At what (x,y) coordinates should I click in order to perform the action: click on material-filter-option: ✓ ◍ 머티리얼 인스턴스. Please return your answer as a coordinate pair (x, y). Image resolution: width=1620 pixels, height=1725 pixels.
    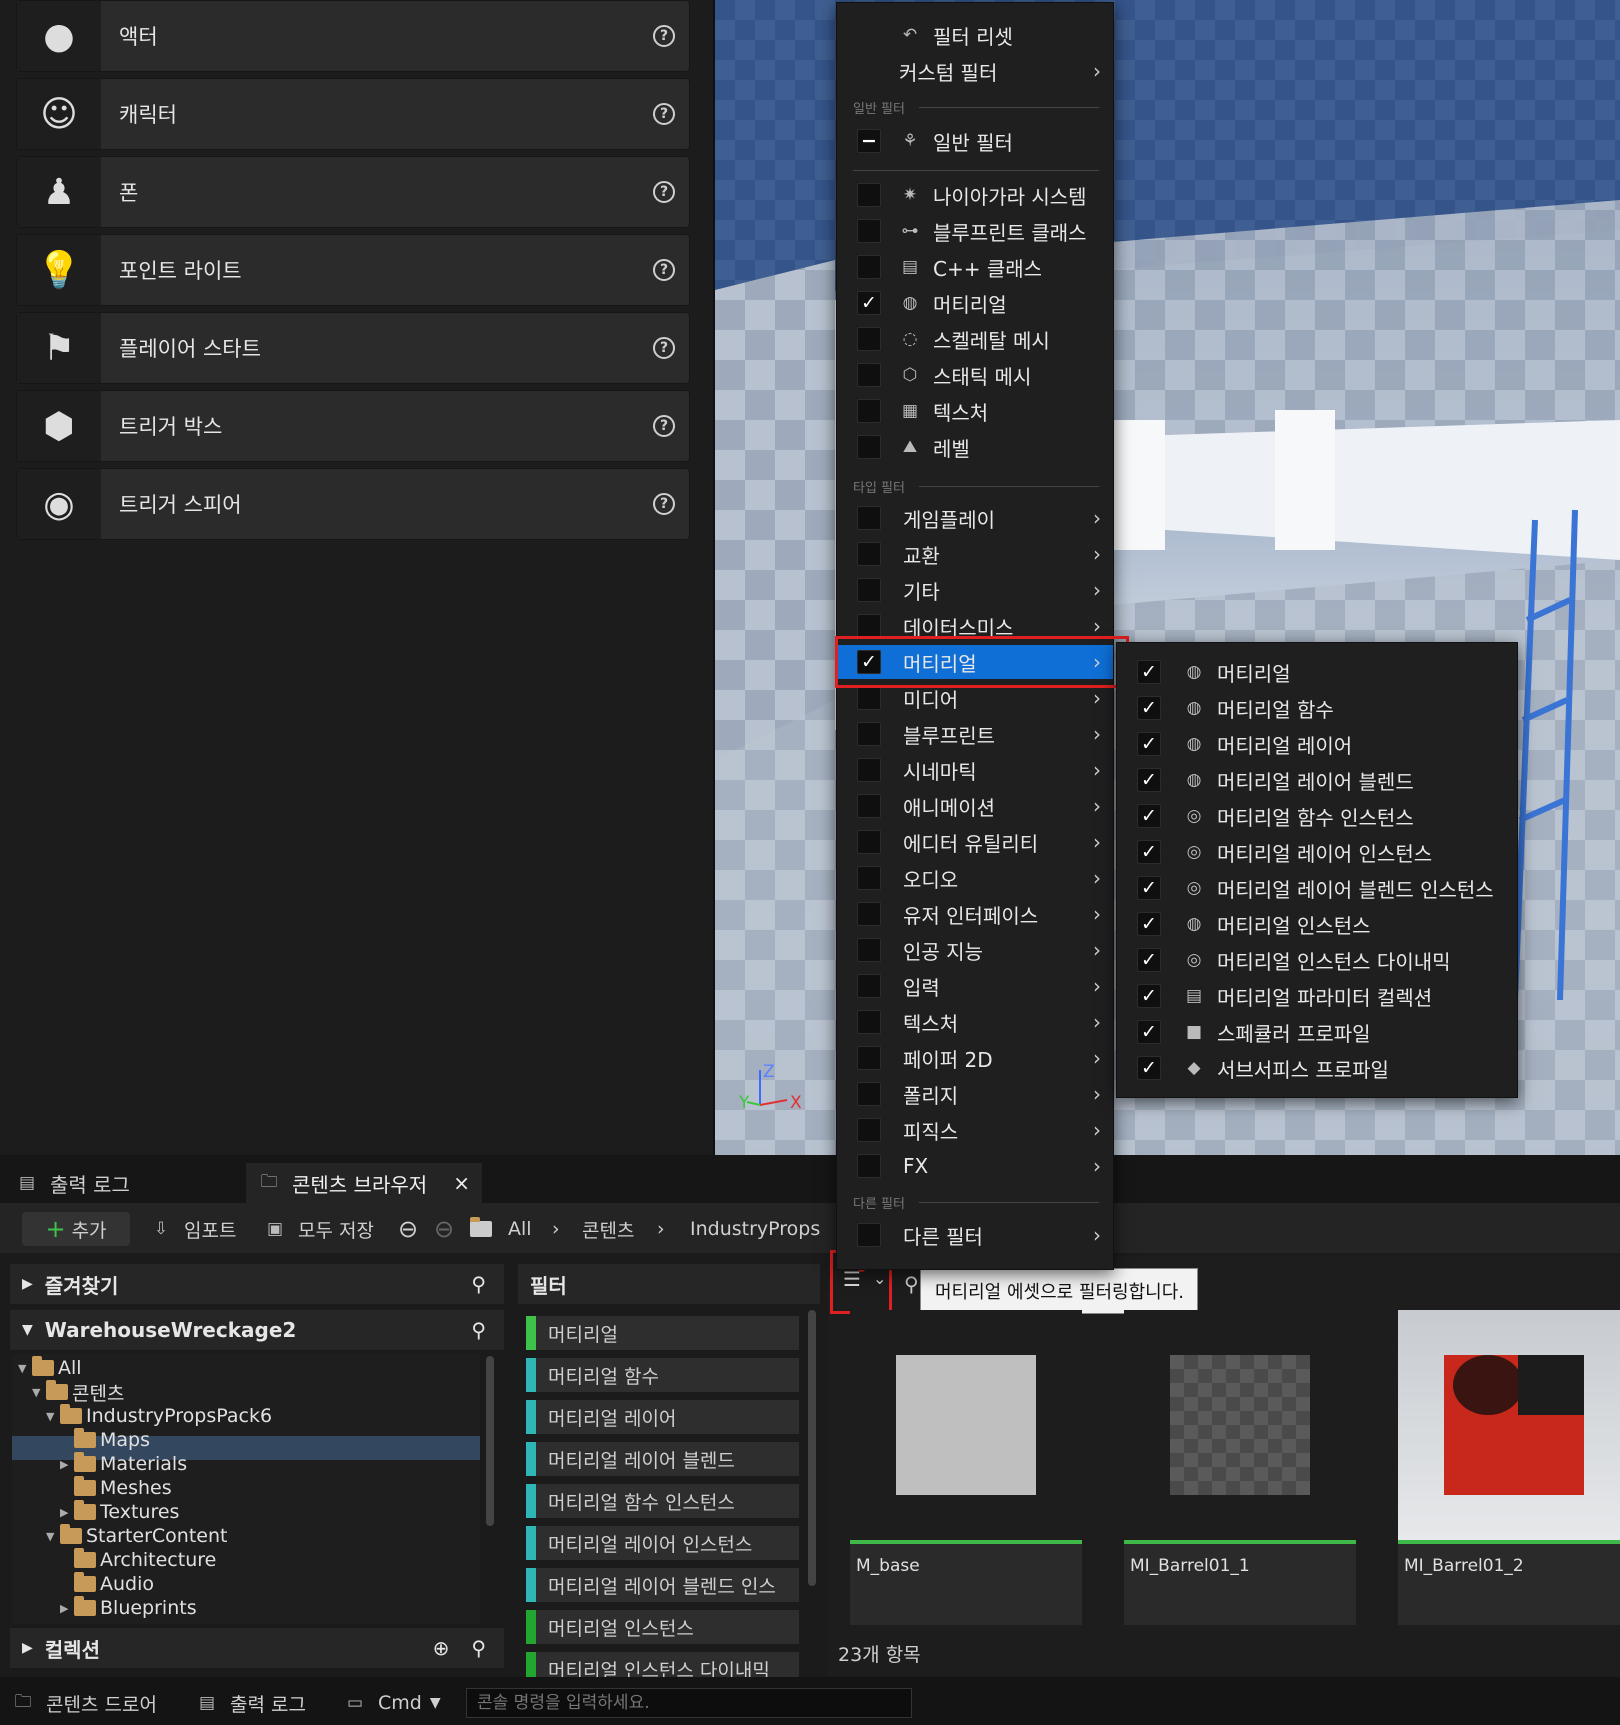
    Looking at the image, I should click on (1317, 924).